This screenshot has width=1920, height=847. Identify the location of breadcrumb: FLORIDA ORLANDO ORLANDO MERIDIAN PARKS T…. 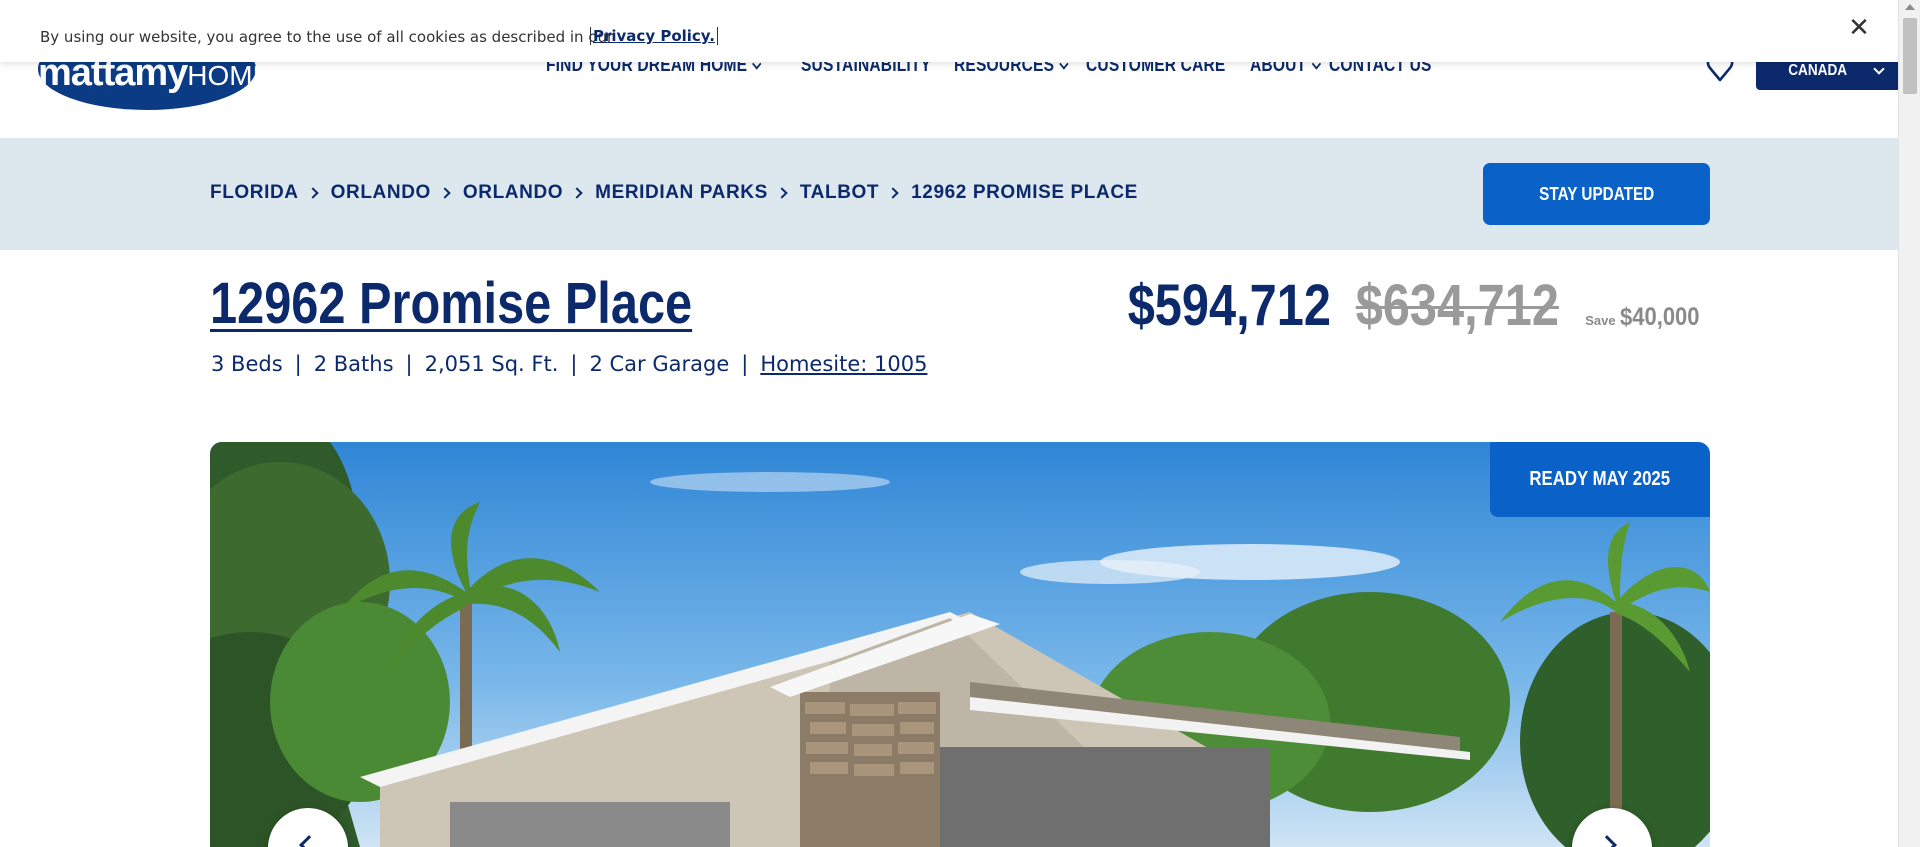
(674, 193).